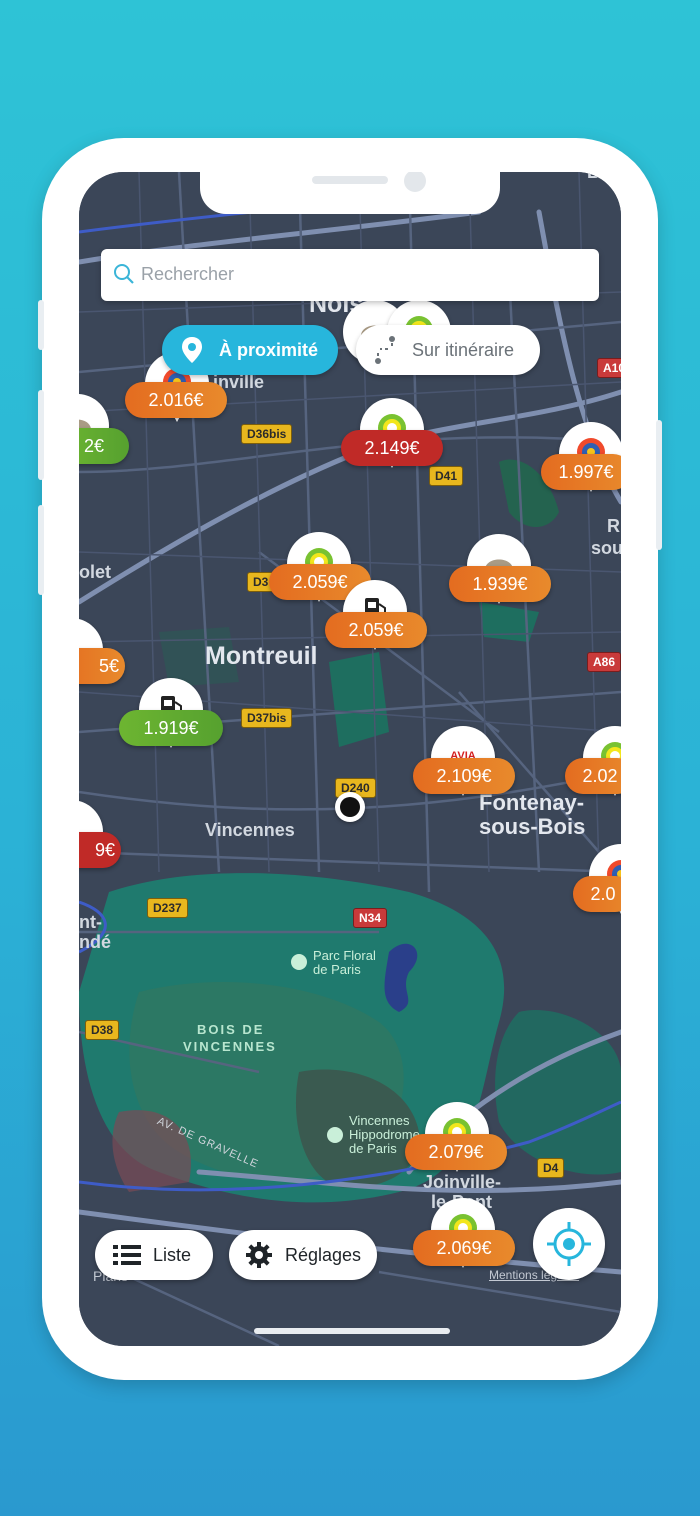 Image resolution: width=700 pixels, height=1516 pixels. What do you see at coordinates (231, 1029) in the screenshot?
I see `map-label-bois-1: BOIS DE` at bounding box center [231, 1029].